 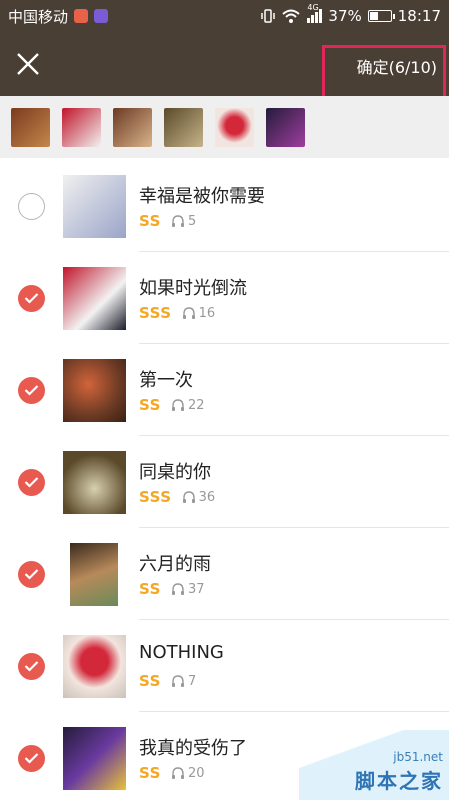 I want to click on play-count: 5, so click(x=192, y=221).